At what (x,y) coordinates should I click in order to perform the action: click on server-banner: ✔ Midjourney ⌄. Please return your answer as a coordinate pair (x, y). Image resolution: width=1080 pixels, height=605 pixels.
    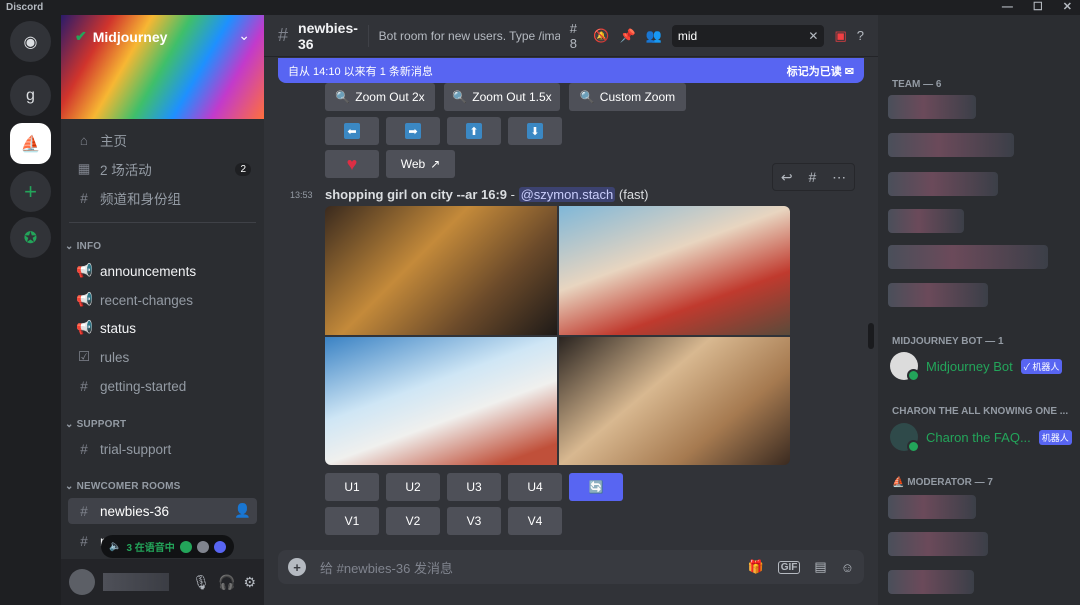
    Looking at the image, I should click on (162, 67).